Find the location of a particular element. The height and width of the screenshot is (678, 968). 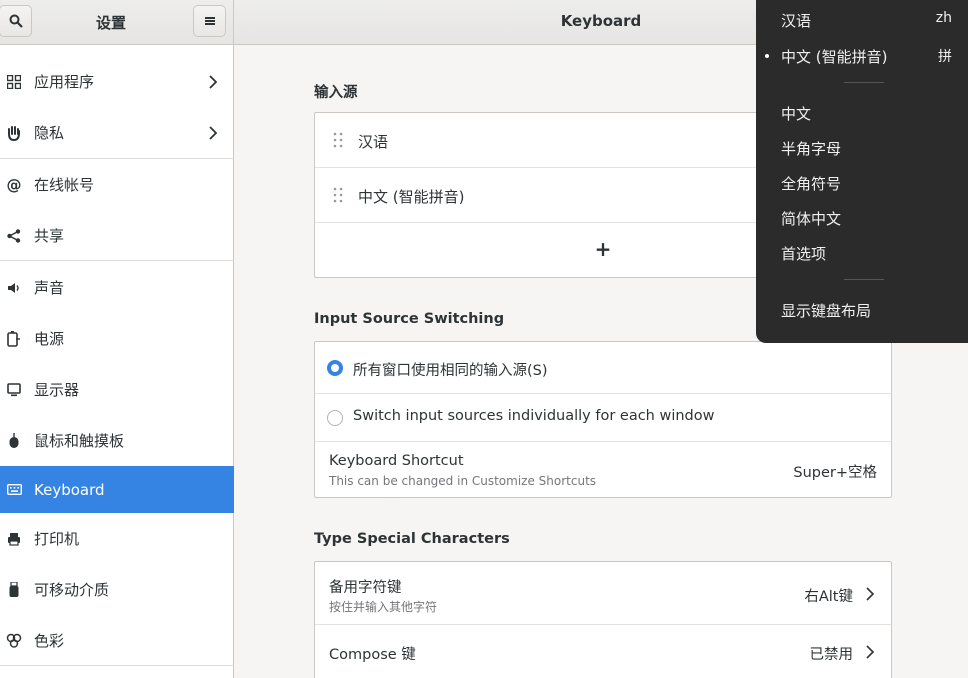

menu-item-hanyu: 汉语 is located at coordinates (796, 20).